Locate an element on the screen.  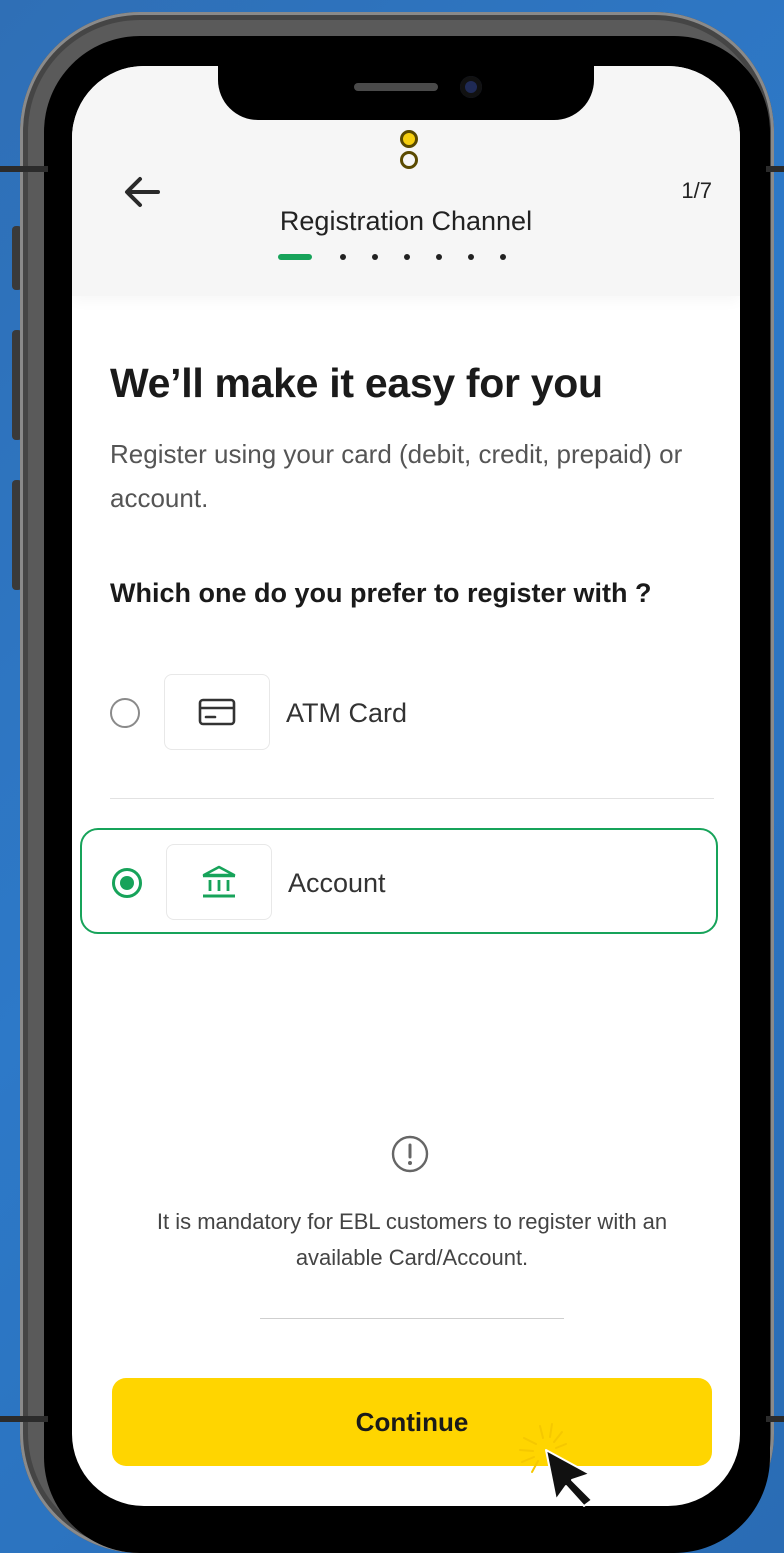
progress-step-active is located at coordinates (295, 257).